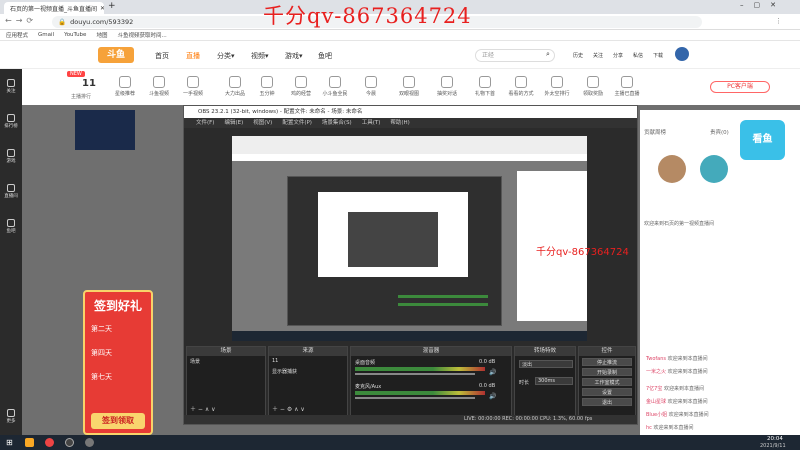 This screenshot has width=800, height=450. Describe the element at coordinates (371, 123) in the screenshot. I see `menu-tools: 工具(T)` at that location.